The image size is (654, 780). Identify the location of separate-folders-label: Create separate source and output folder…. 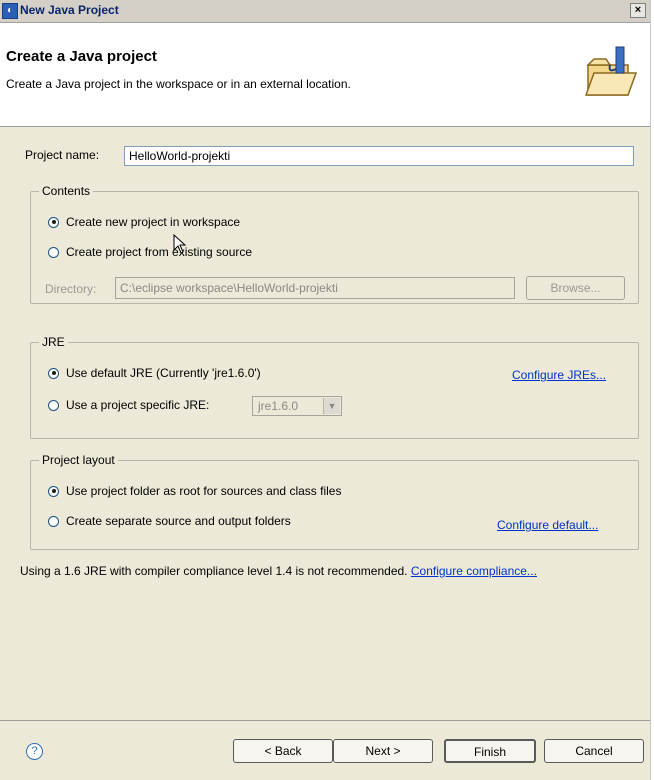
(178, 521).